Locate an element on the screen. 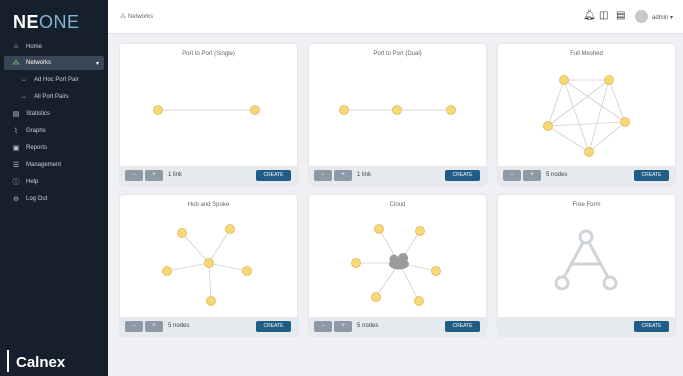  card-title: Hub and Spoke is located at coordinates (208, 205).